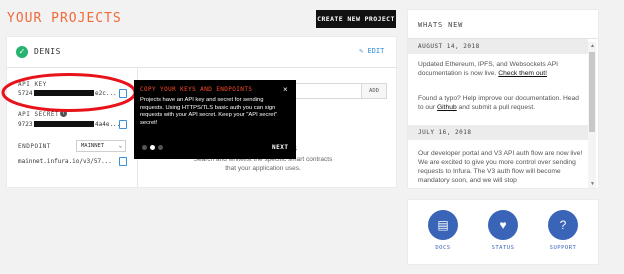  What do you see at coordinates (361, 51) in the screenshot?
I see `pencil-icon: ✎` at bounding box center [361, 51].